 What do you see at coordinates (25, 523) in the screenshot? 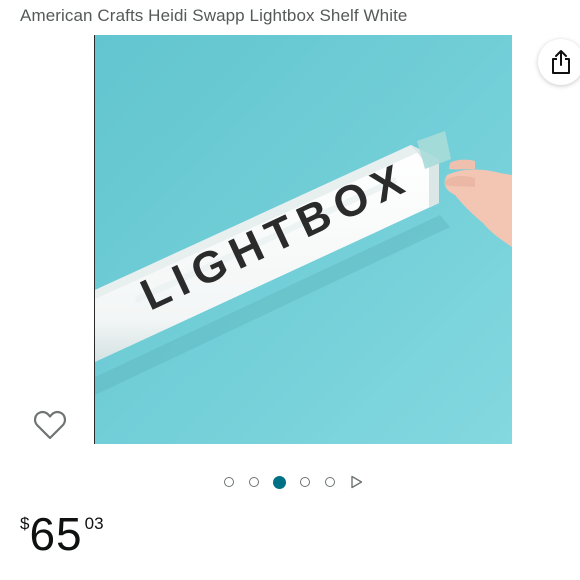
I see `price-currency-symbol: $` at bounding box center [25, 523].